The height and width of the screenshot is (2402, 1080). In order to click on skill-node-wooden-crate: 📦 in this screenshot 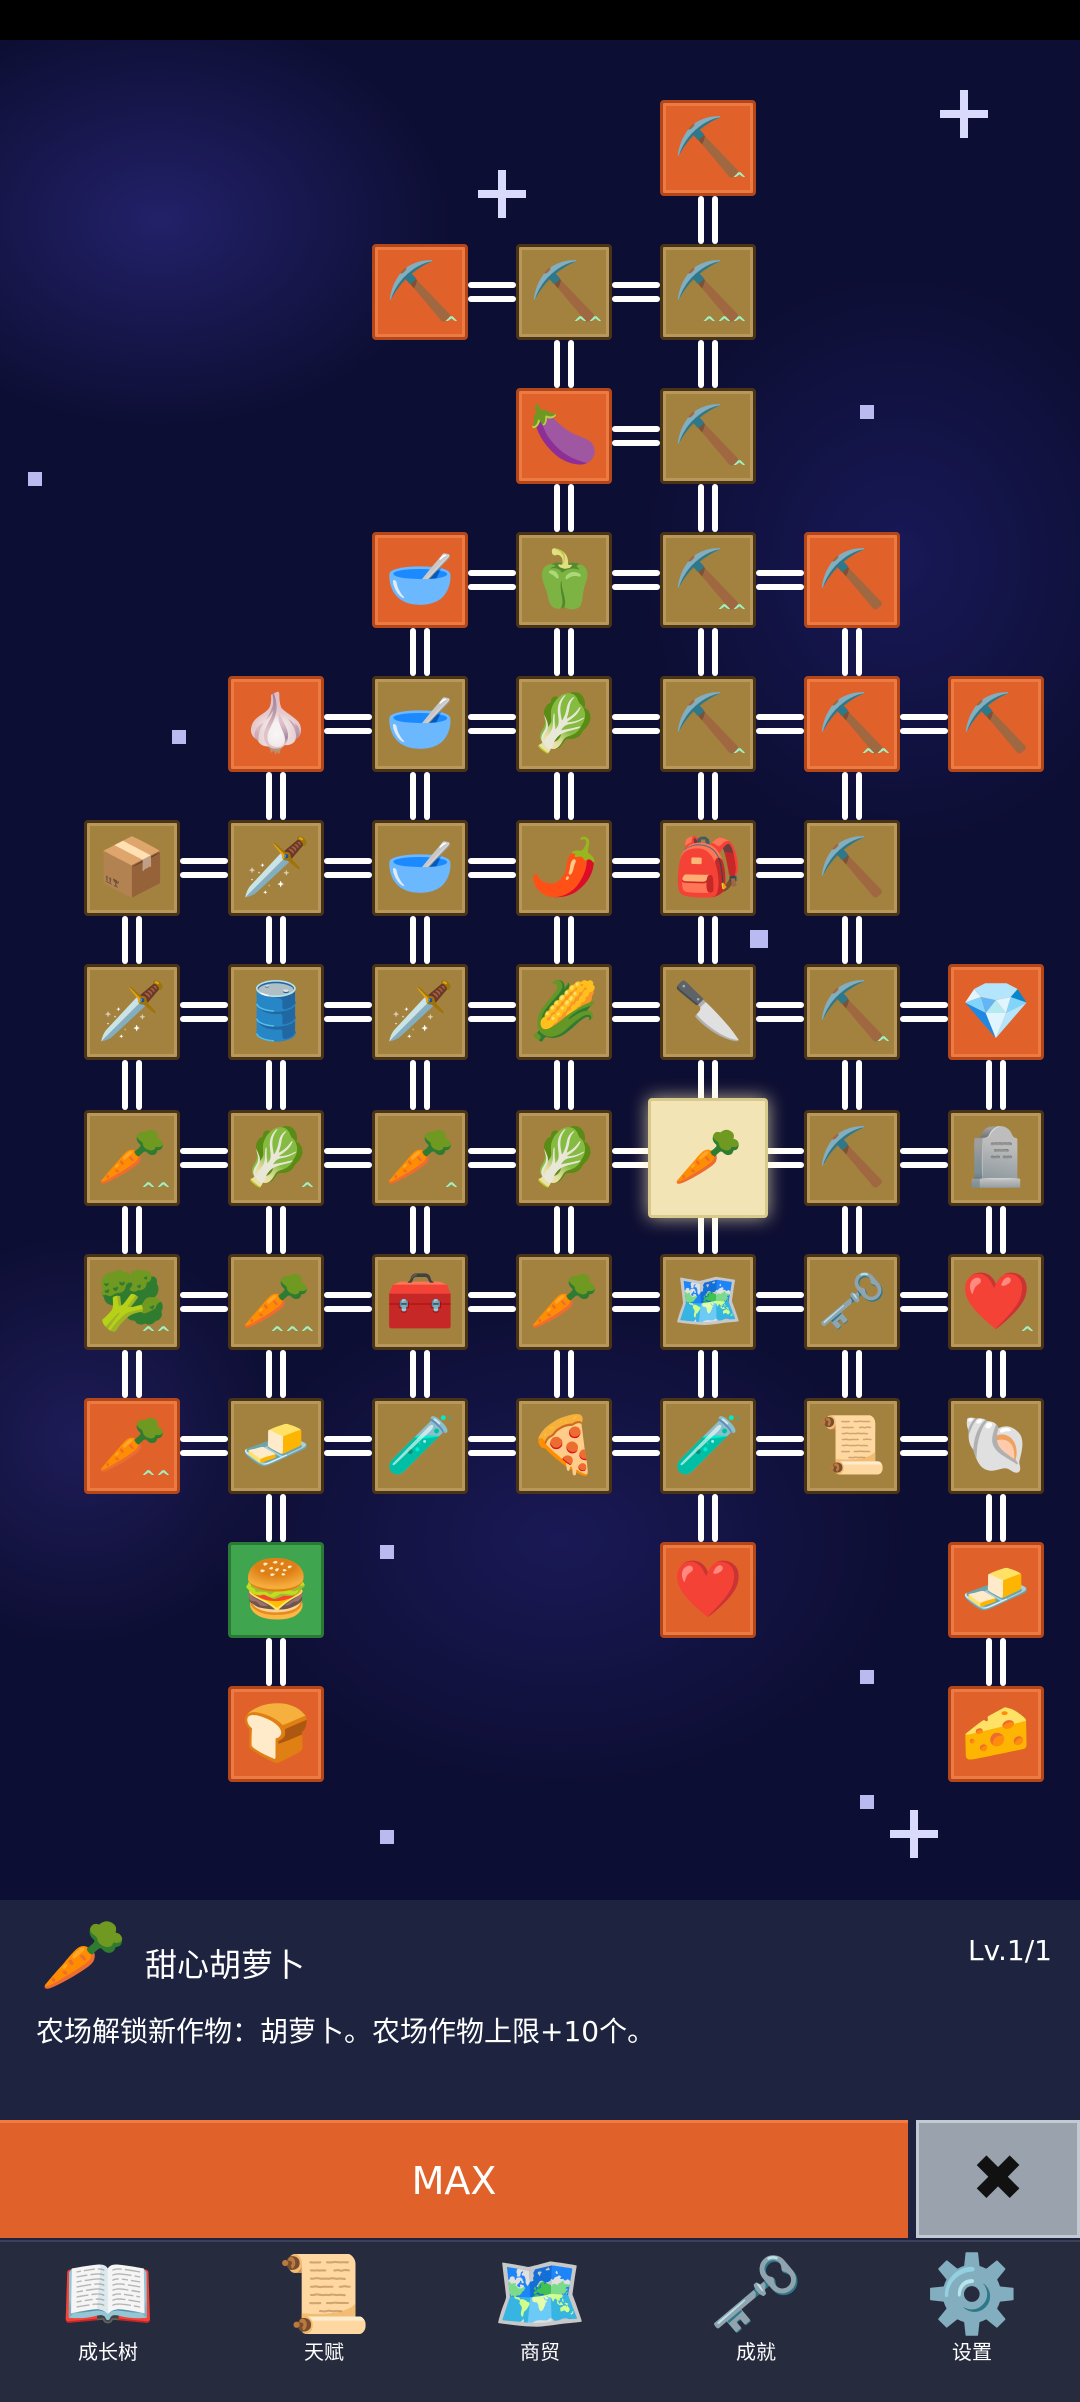, I will do `click(132, 868)`.